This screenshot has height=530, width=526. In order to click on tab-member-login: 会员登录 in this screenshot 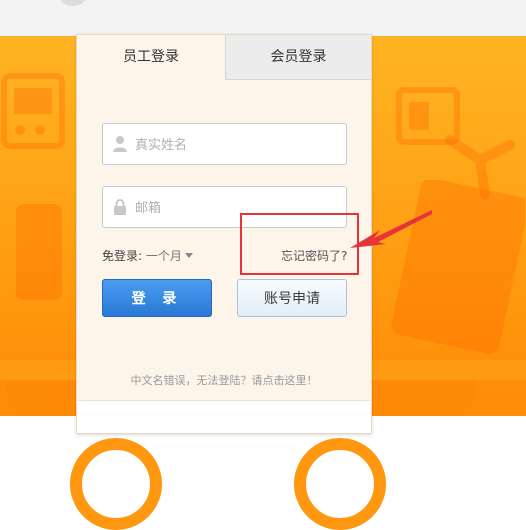, I will do `click(298, 57)`.